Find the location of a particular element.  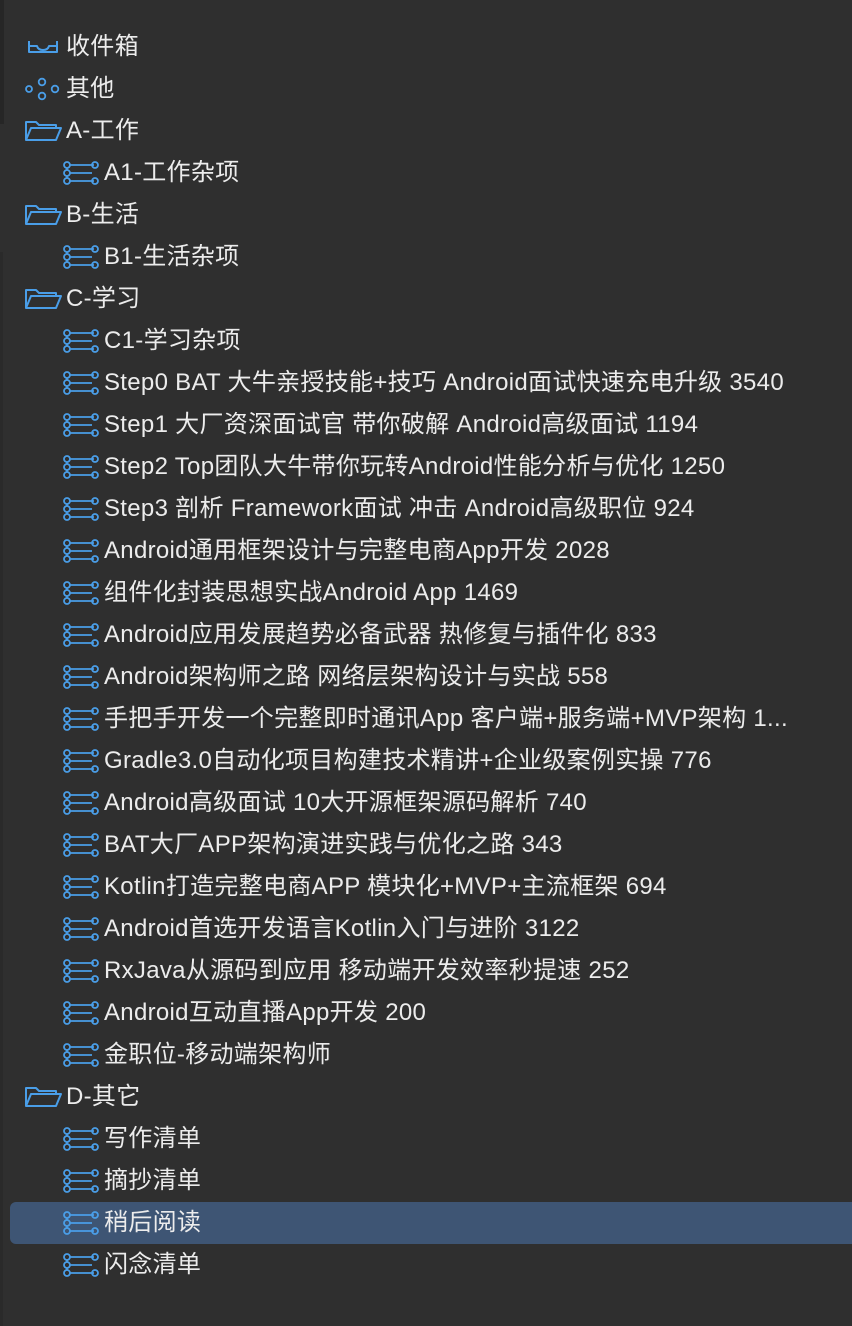

sidebar-list-item: Android通用框架设计与完整电商App开发 2028 is located at coordinates (426, 551).